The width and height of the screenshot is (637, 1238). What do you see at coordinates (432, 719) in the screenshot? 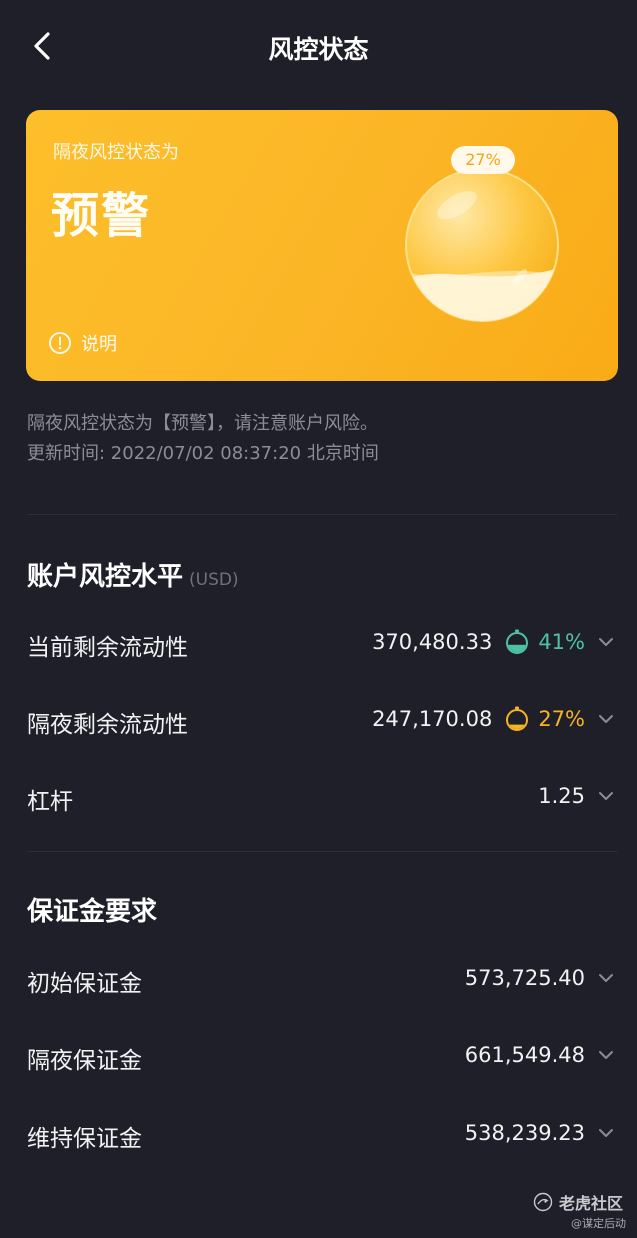
I see `row-value: 247,170.08` at bounding box center [432, 719].